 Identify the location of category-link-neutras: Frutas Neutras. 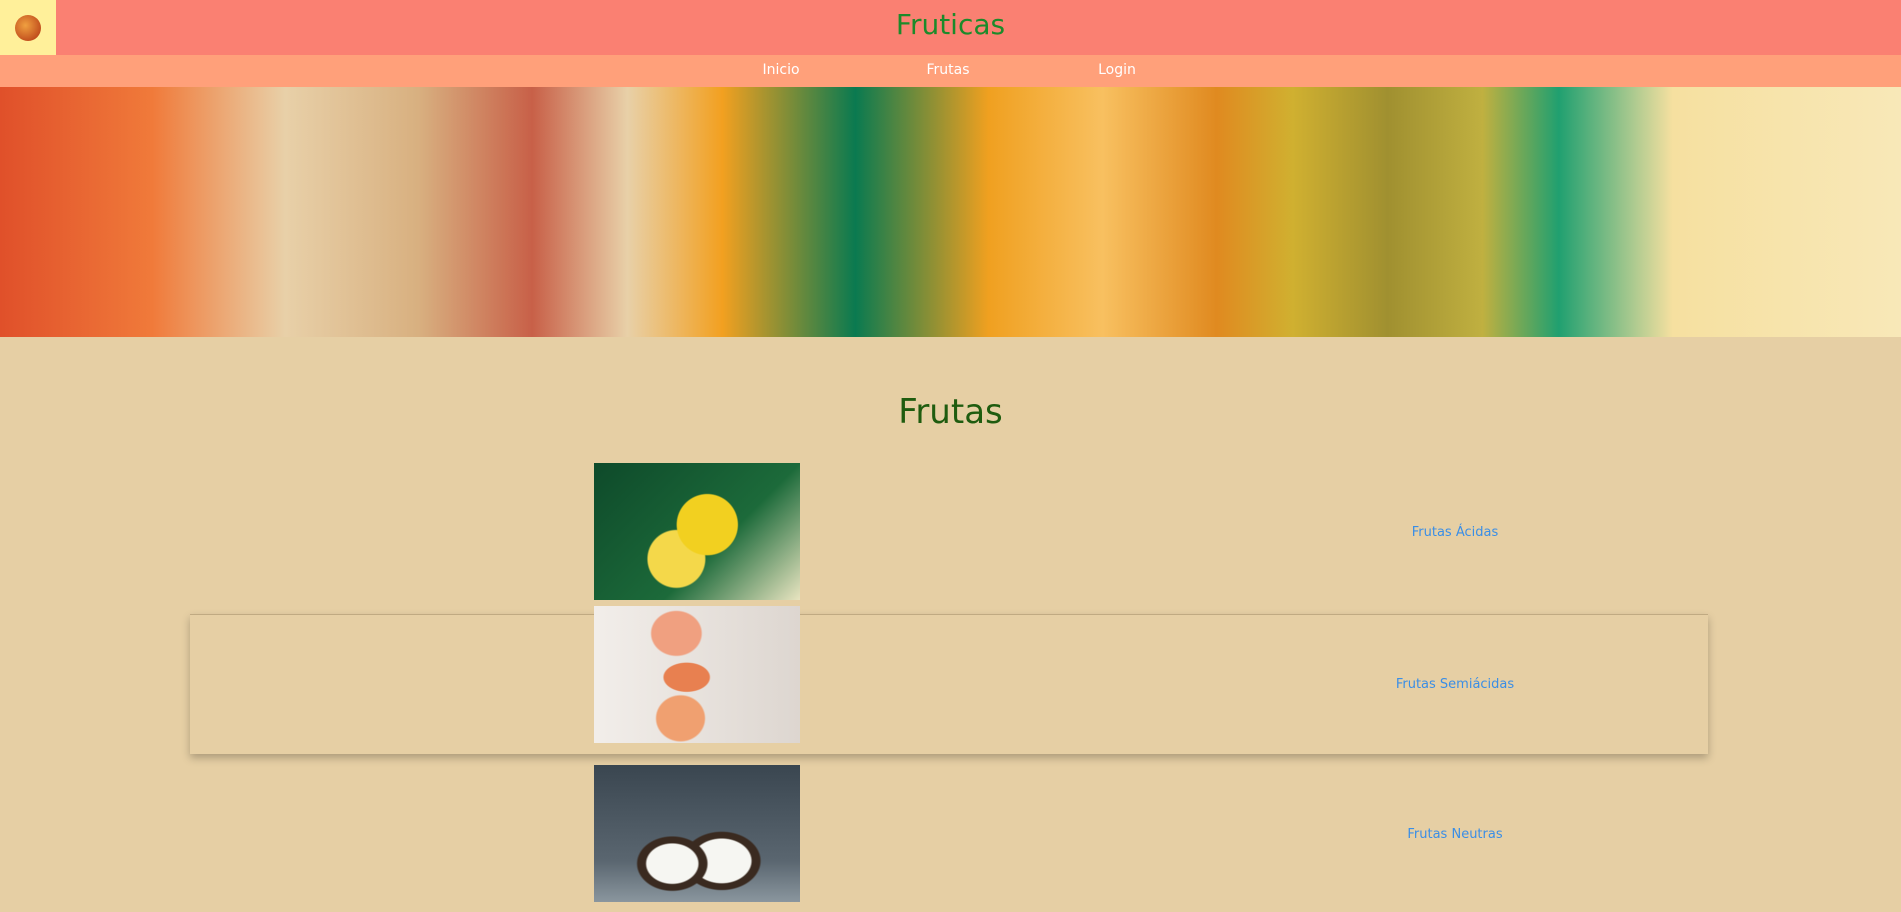
(1454, 834).